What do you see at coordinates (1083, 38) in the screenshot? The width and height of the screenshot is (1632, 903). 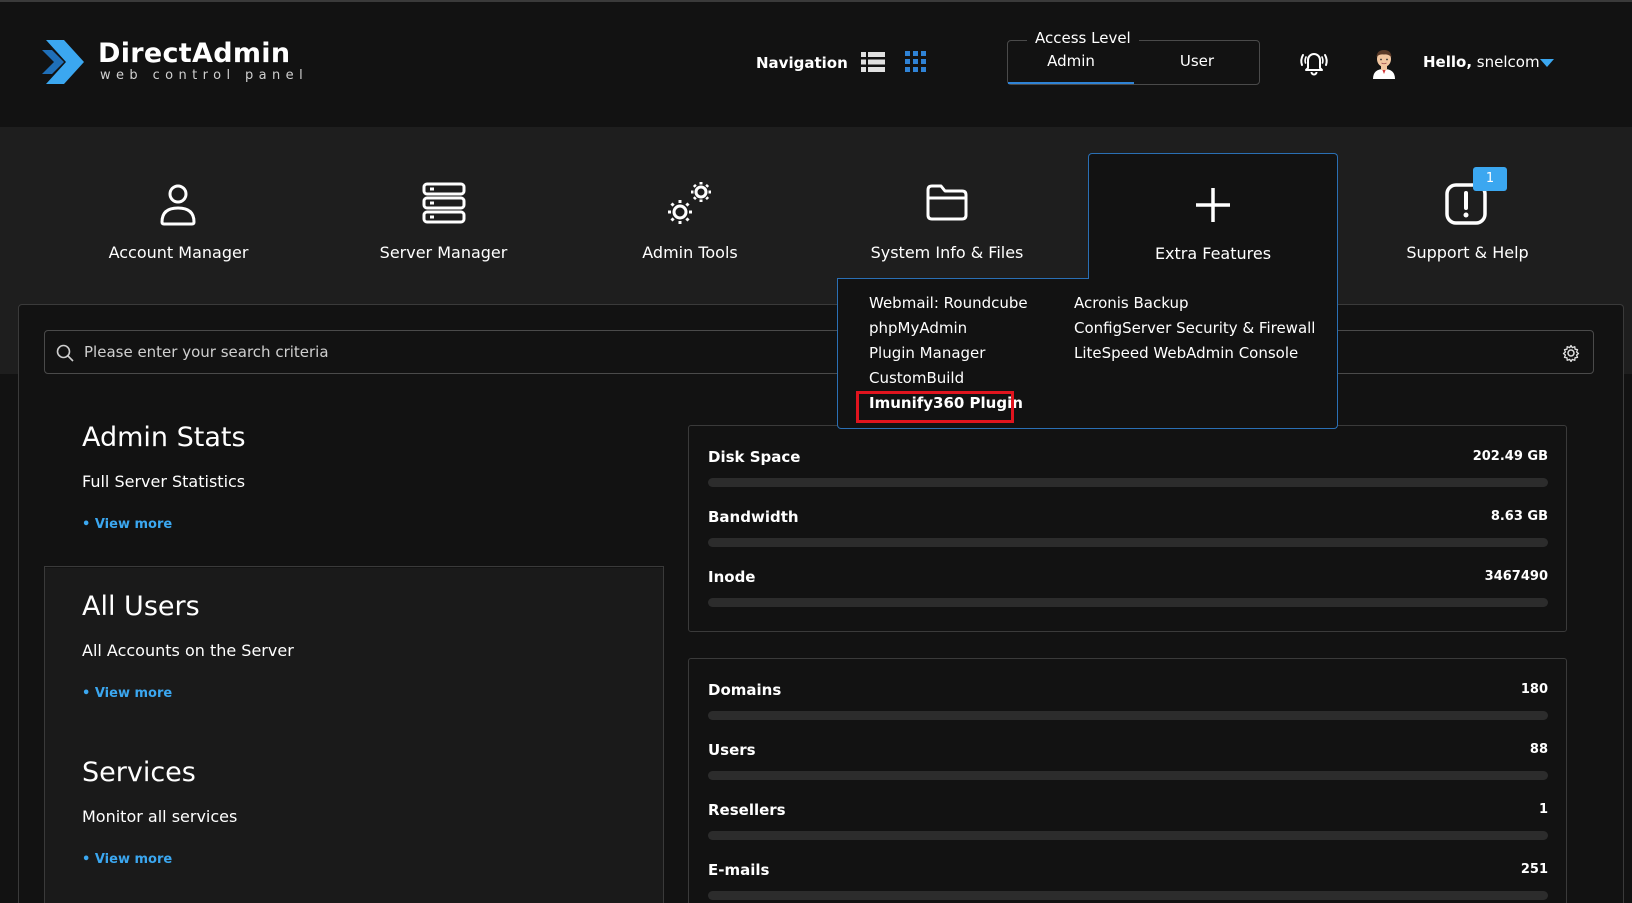 I see `access-level-title: Access Level` at bounding box center [1083, 38].